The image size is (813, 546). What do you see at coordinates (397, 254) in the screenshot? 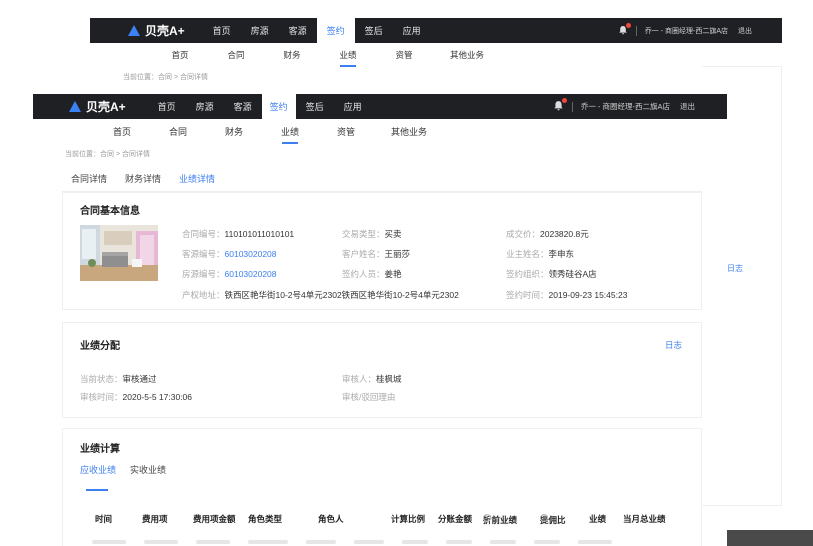
I see `field-value: 王丽莎` at bounding box center [397, 254].